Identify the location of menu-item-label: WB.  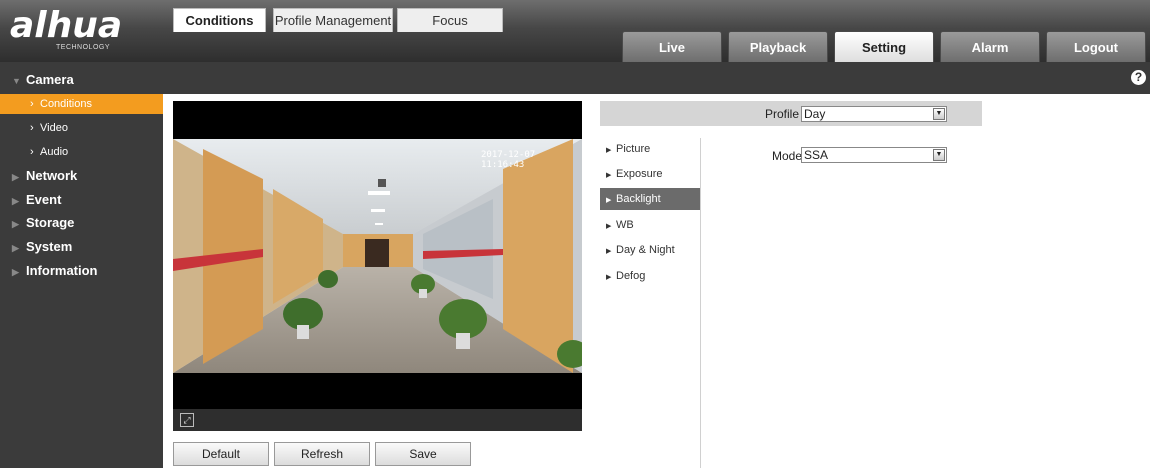
(625, 225).